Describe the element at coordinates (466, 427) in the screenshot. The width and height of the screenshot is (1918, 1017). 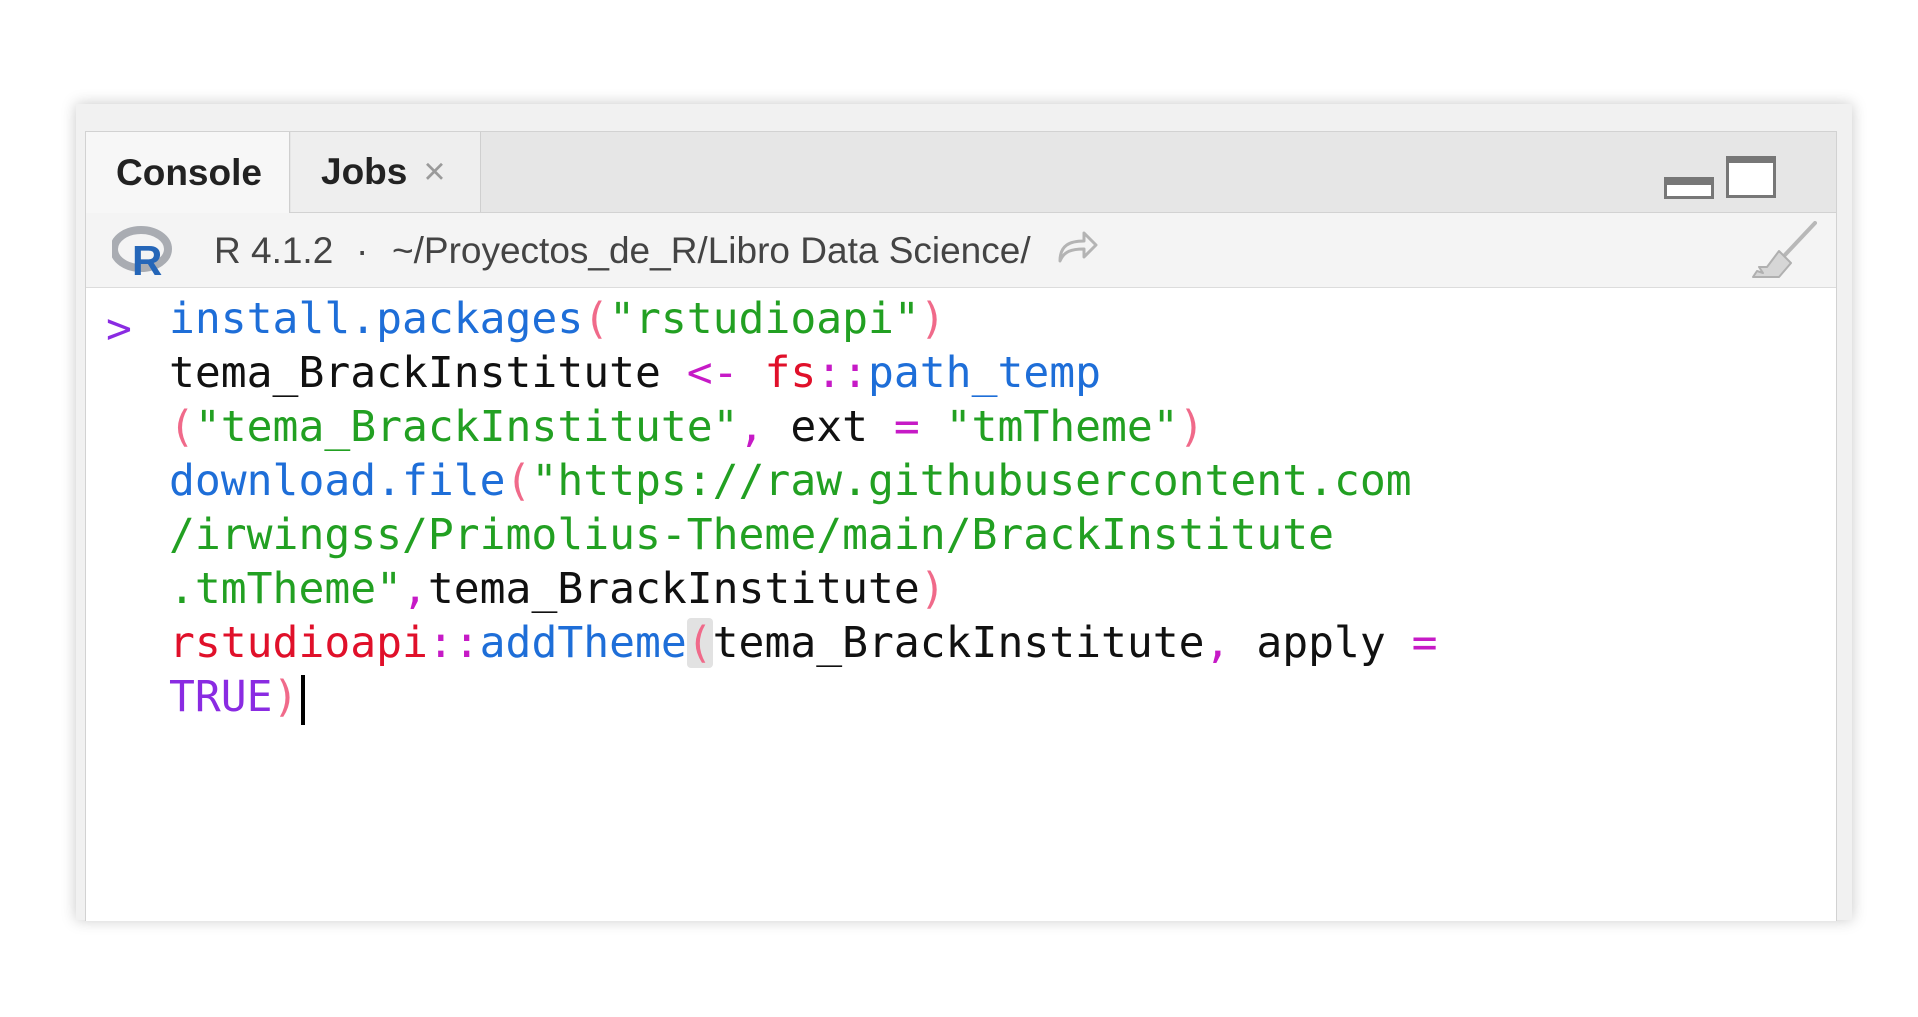
I see `code-token: "tema_BrackInstitute"` at that location.